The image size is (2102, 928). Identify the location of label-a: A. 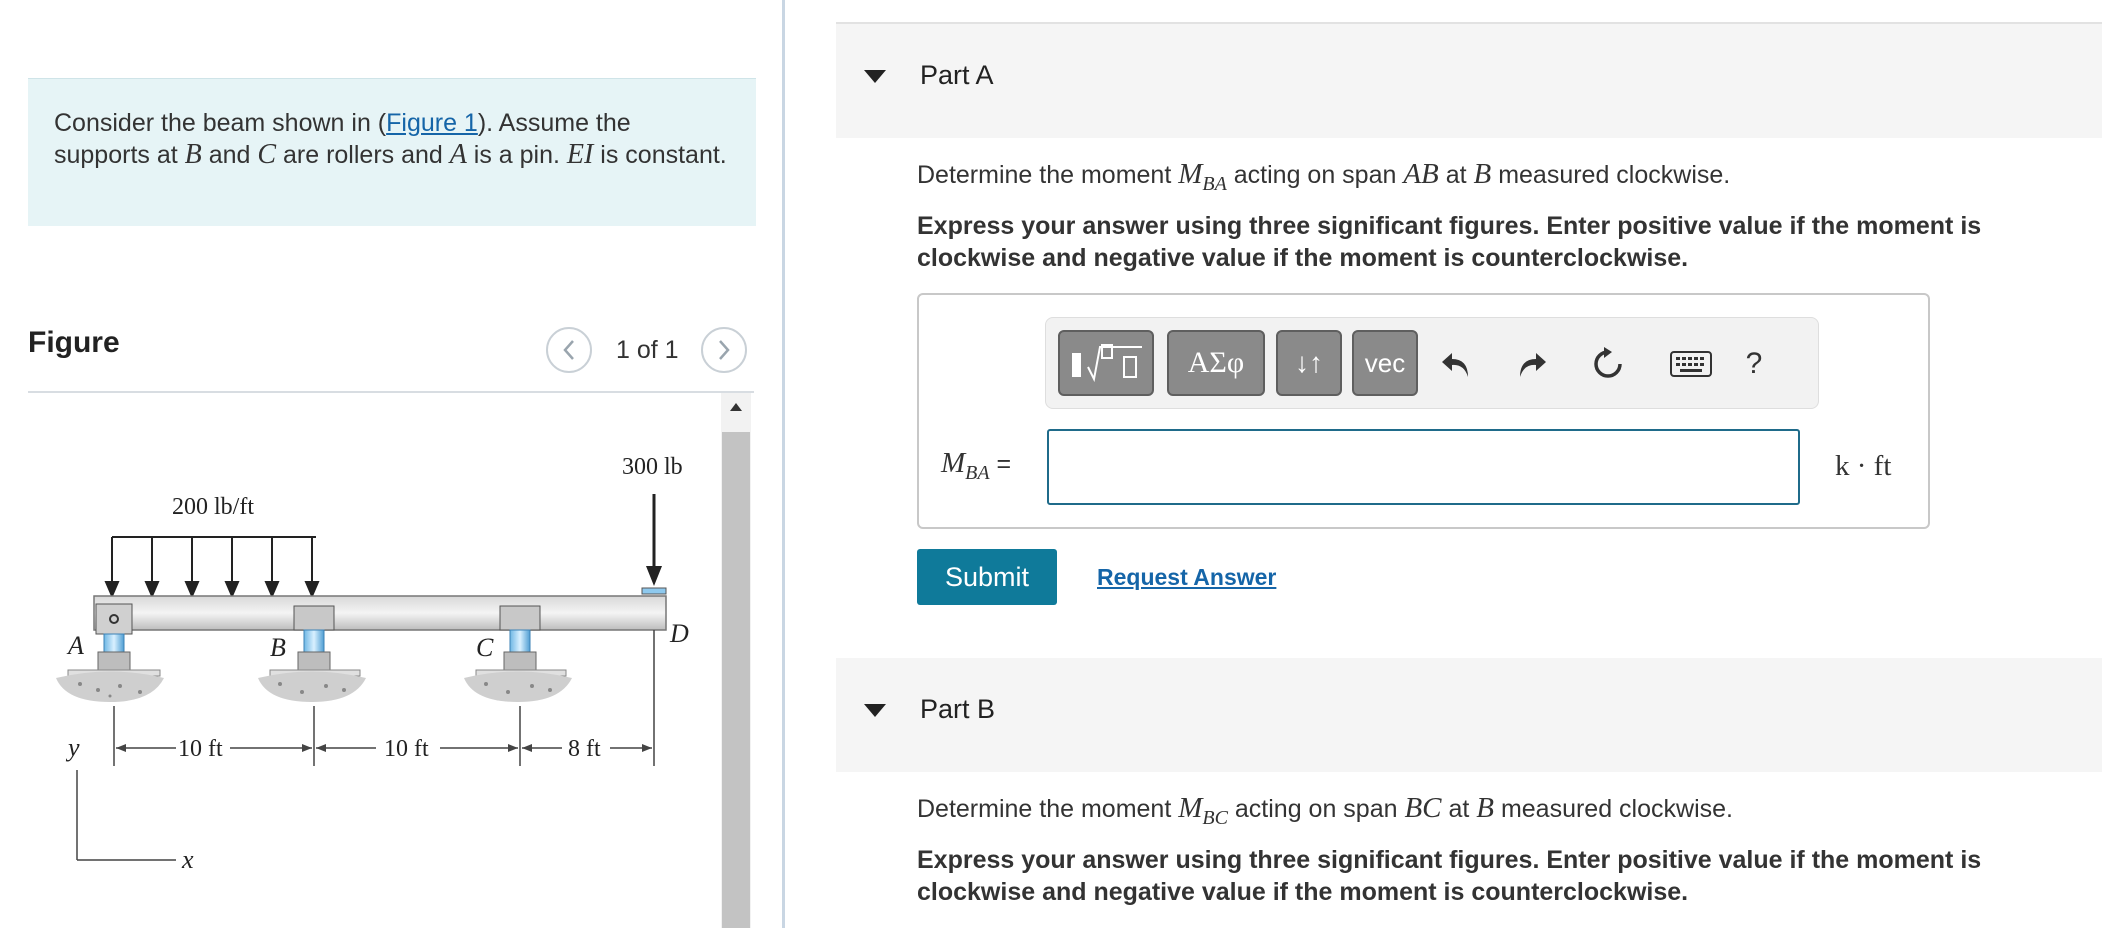
(75, 645).